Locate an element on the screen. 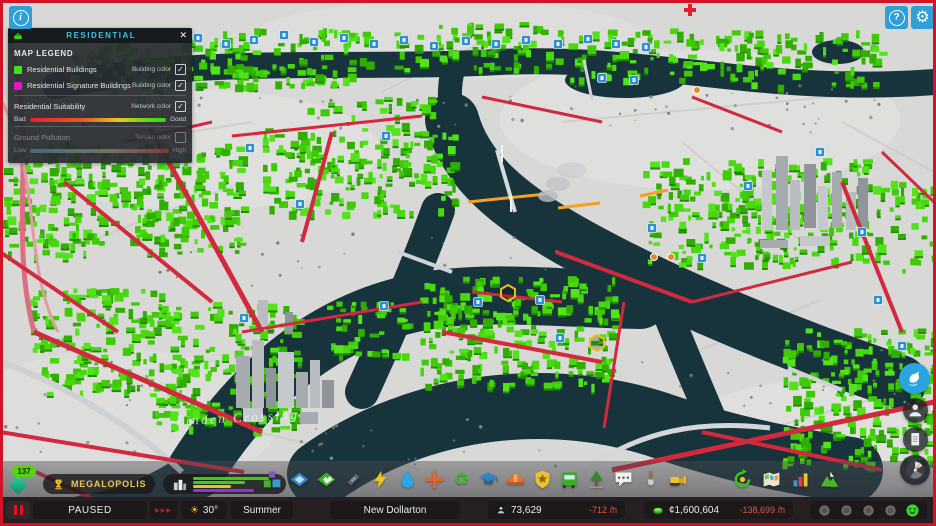  season-indicator: Summer is located at coordinates (262, 510).